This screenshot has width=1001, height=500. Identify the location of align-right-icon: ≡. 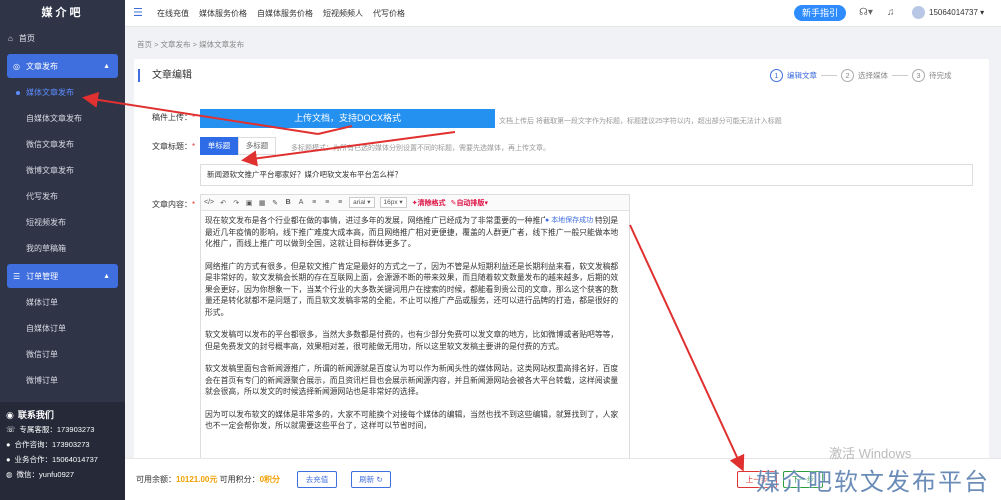
(340, 202).